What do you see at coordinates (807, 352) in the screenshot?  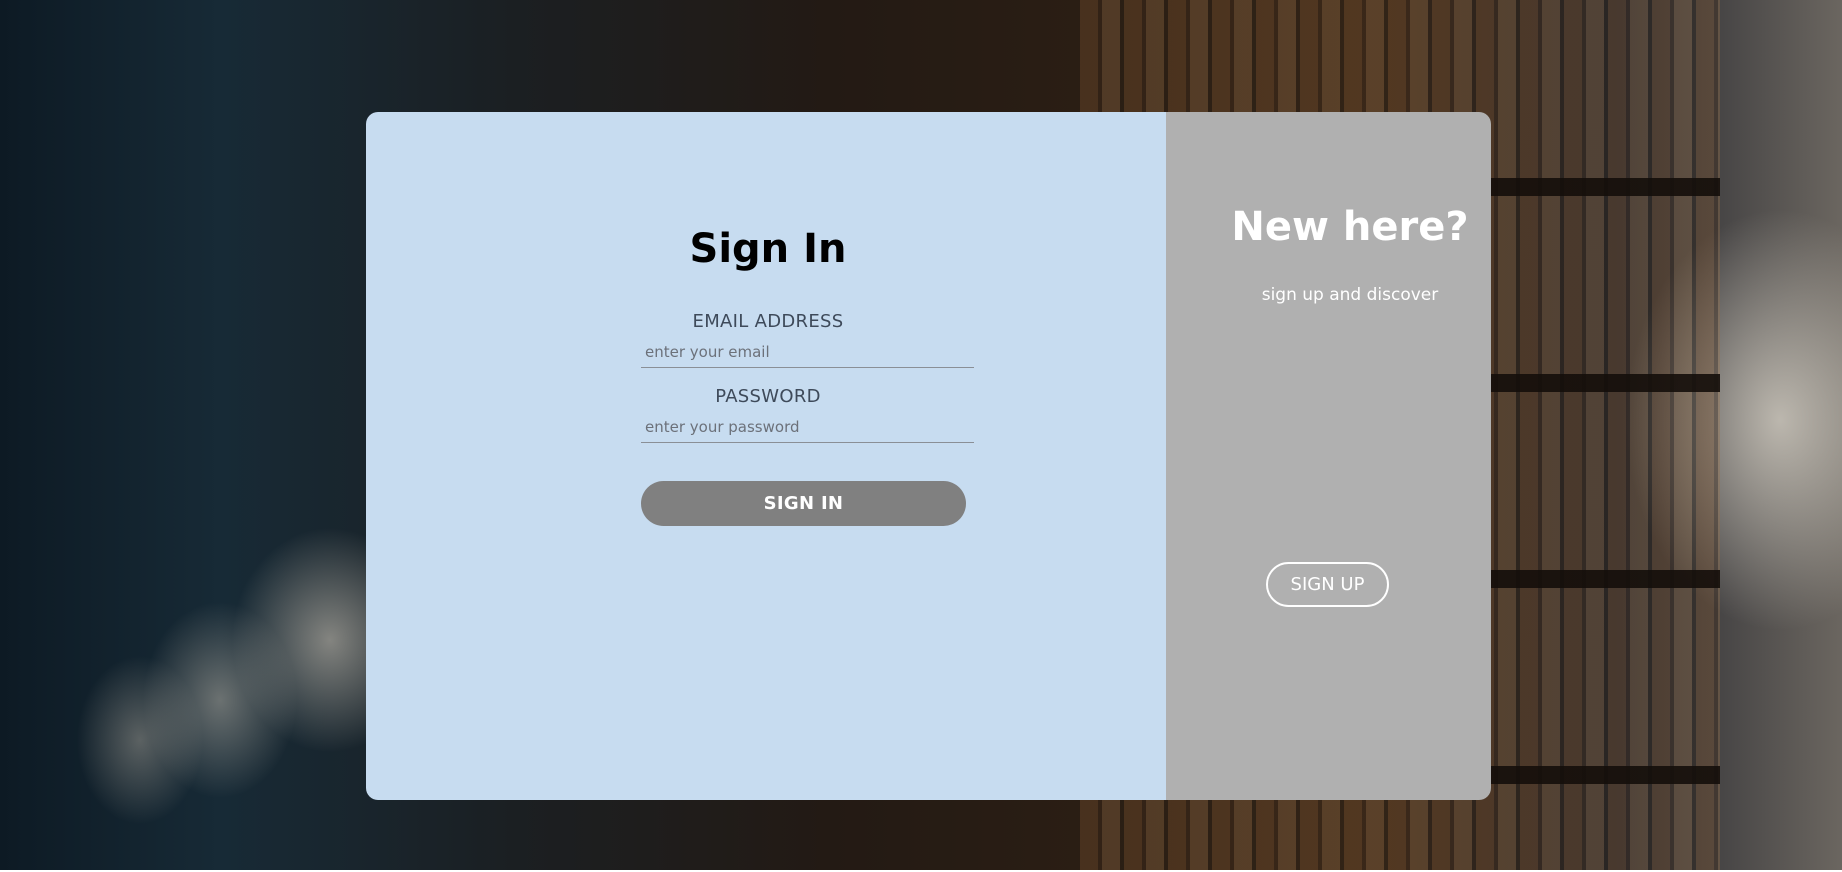 I see `email-field` at bounding box center [807, 352].